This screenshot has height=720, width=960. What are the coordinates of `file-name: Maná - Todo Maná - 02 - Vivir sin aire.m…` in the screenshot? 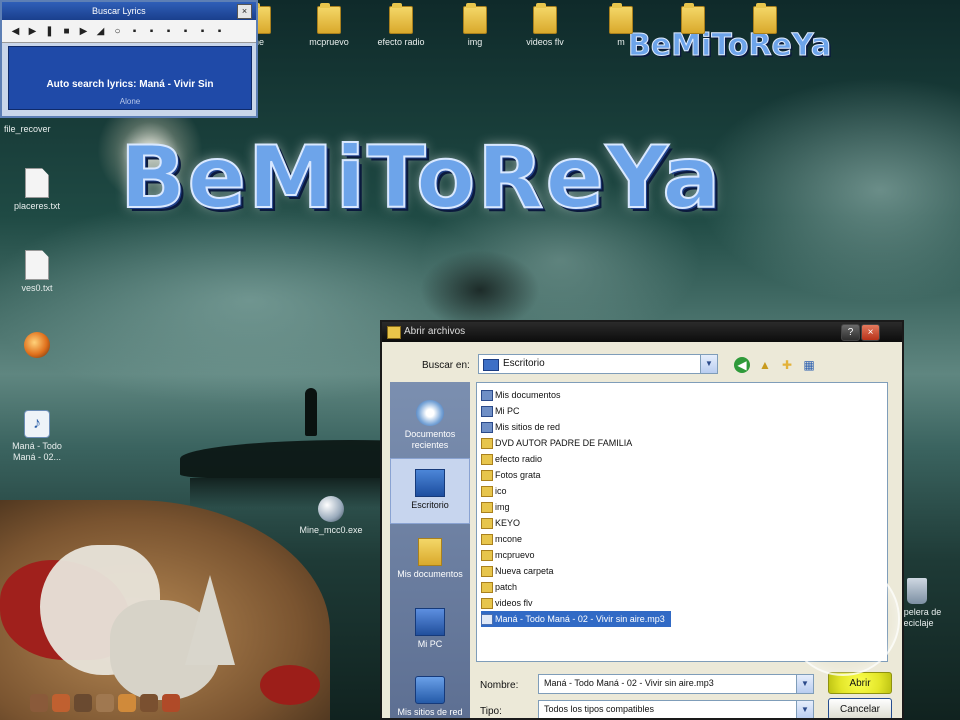 It's located at (580, 619).